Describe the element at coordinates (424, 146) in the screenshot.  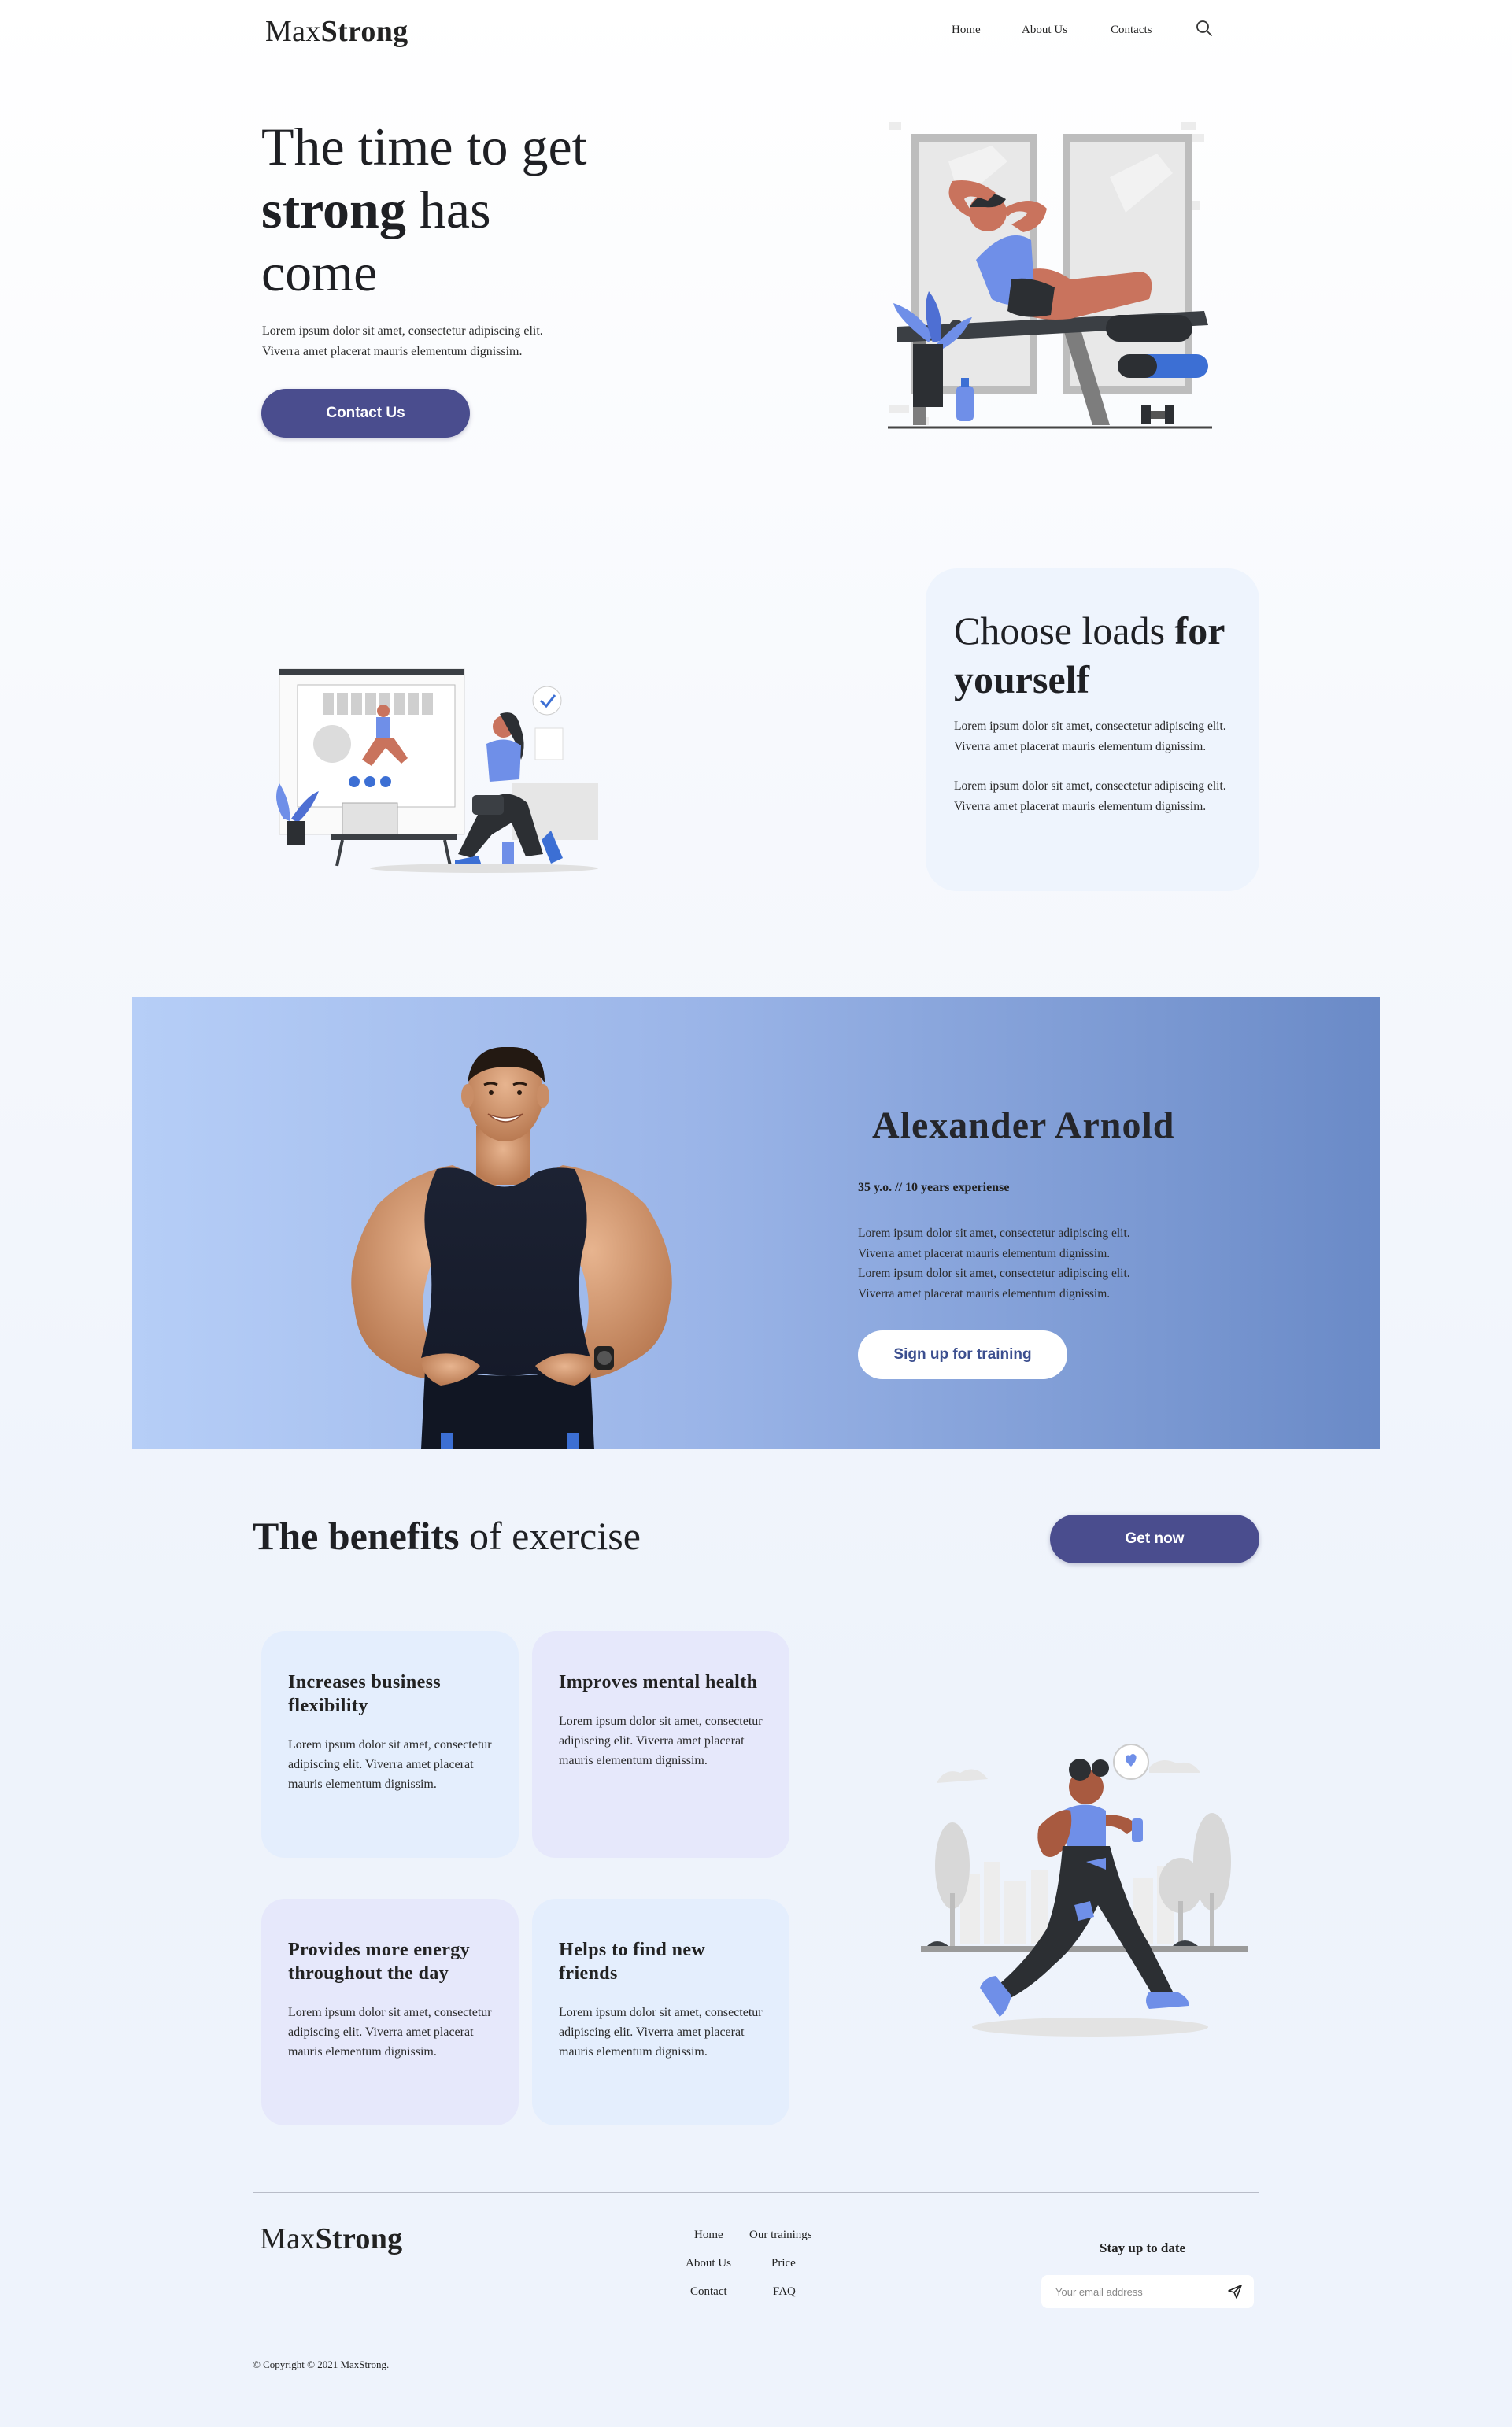
I see `hero-title-line1: The time to get` at that location.